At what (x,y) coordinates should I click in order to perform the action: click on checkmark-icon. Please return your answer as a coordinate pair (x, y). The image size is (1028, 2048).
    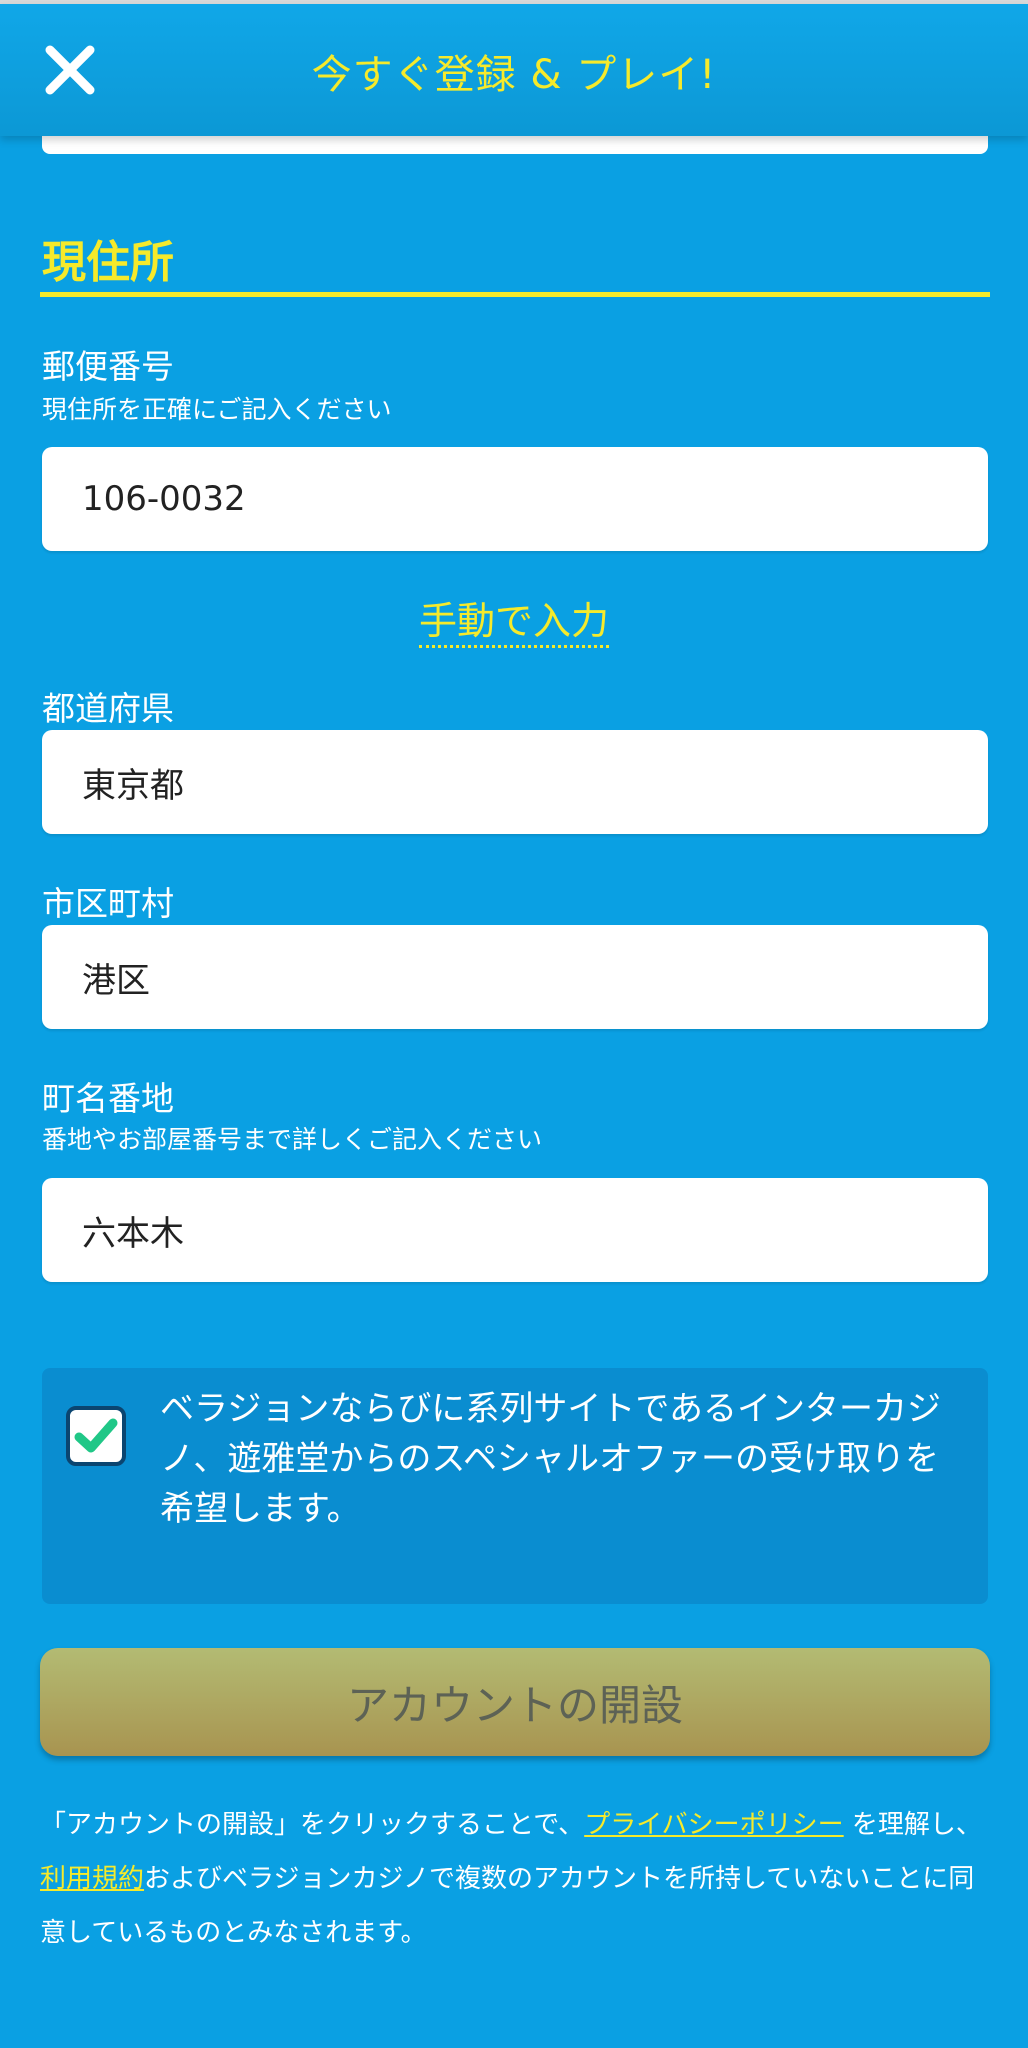
    Looking at the image, I should click on (96, 1435).